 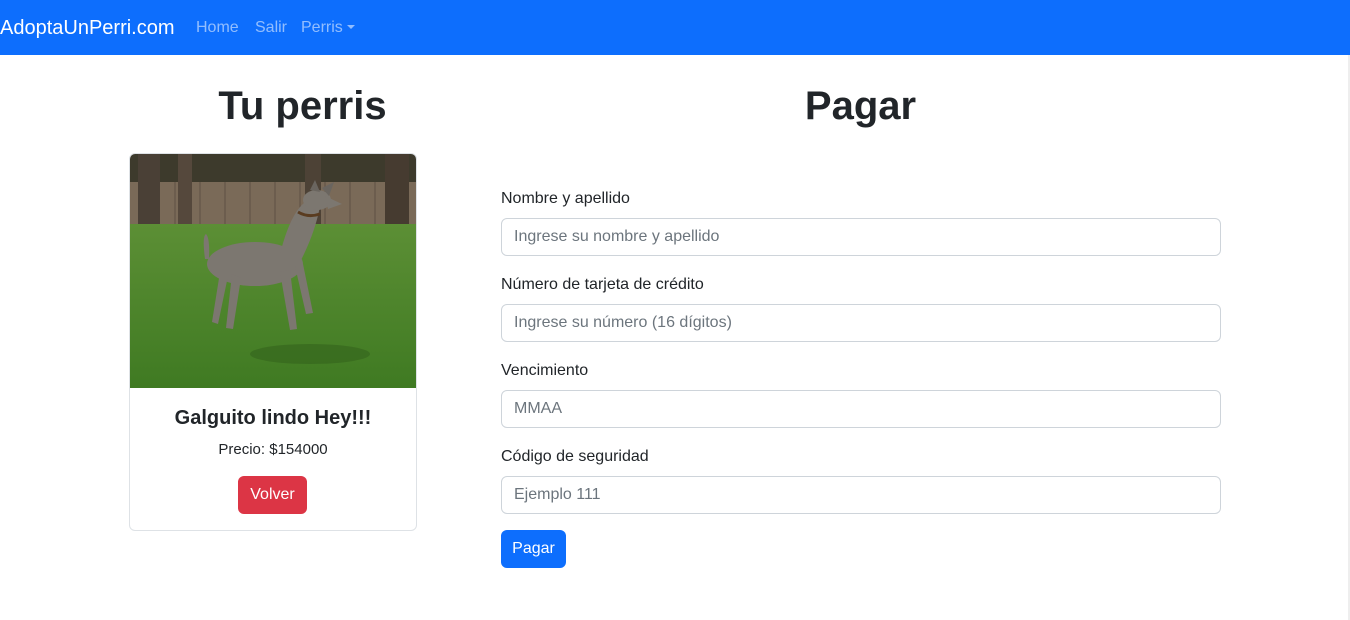 I want to click on nav-dropdown-perris: Perris, so click(x=328, y=28).